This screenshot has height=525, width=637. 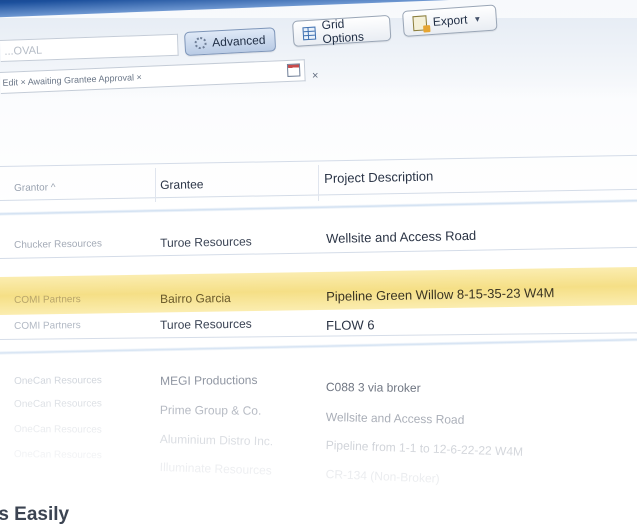 What do you see at coordinates (350, 325) in the screenshot?
I see `row-3-description: FLOW 6` at bounding box center [350, 325].